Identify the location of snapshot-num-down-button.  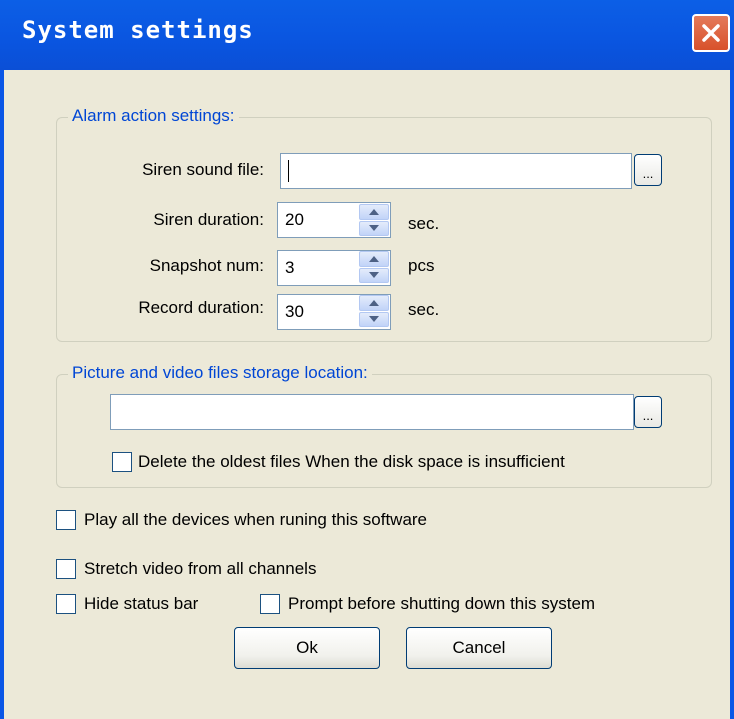
(374, 275).